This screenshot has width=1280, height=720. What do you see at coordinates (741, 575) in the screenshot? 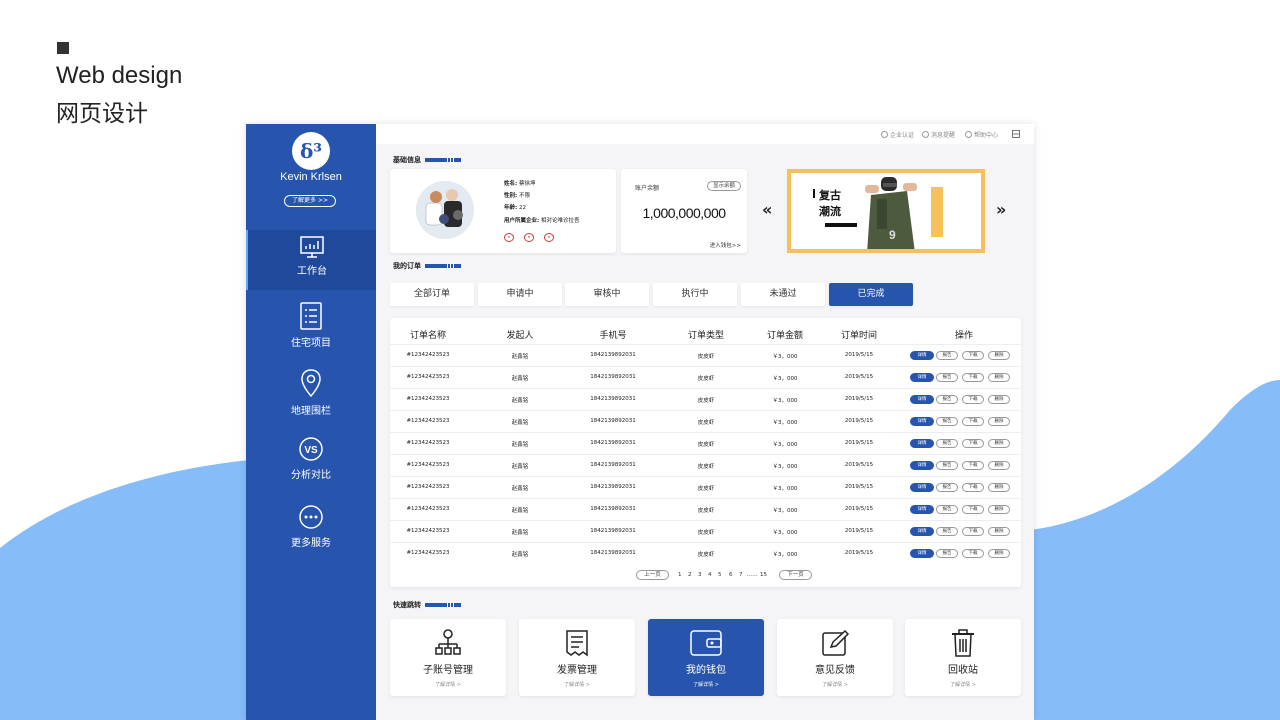
I see `page-number: 7` at bounding box center [741, 575].